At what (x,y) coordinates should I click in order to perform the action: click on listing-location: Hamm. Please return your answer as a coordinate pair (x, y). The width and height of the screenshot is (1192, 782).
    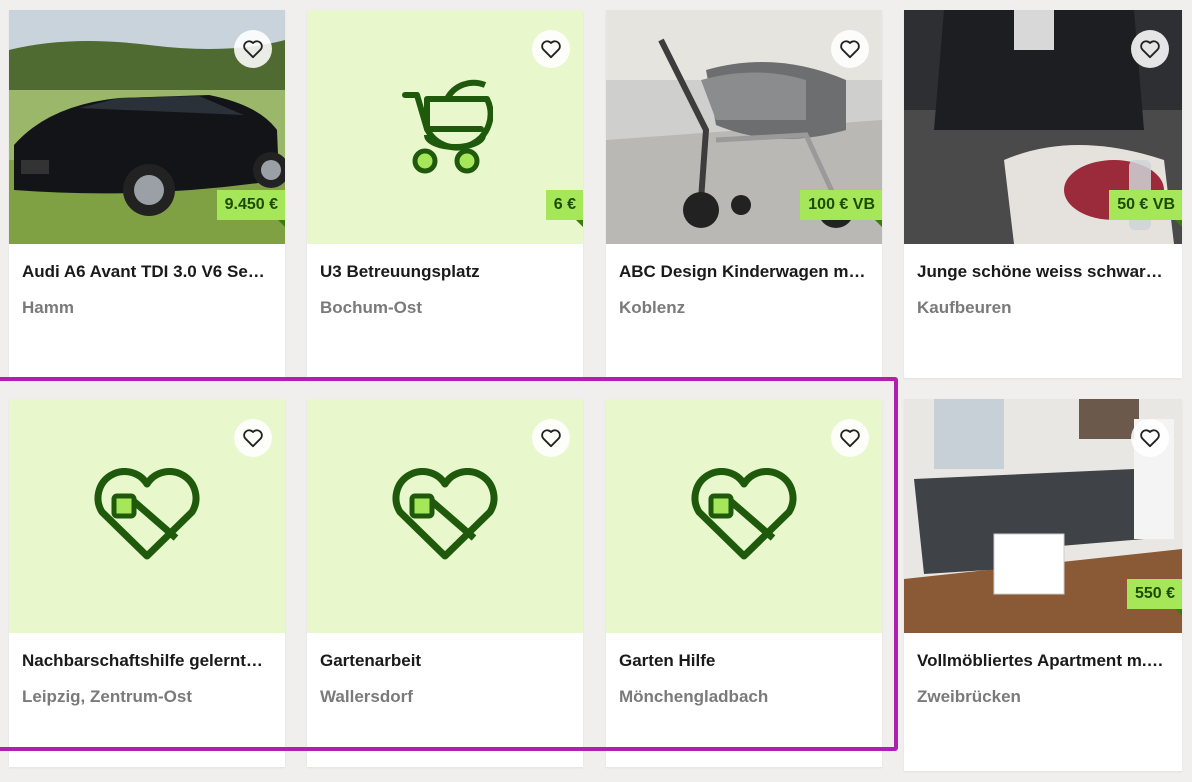
    Looking at the image, I should click on (48, 307).